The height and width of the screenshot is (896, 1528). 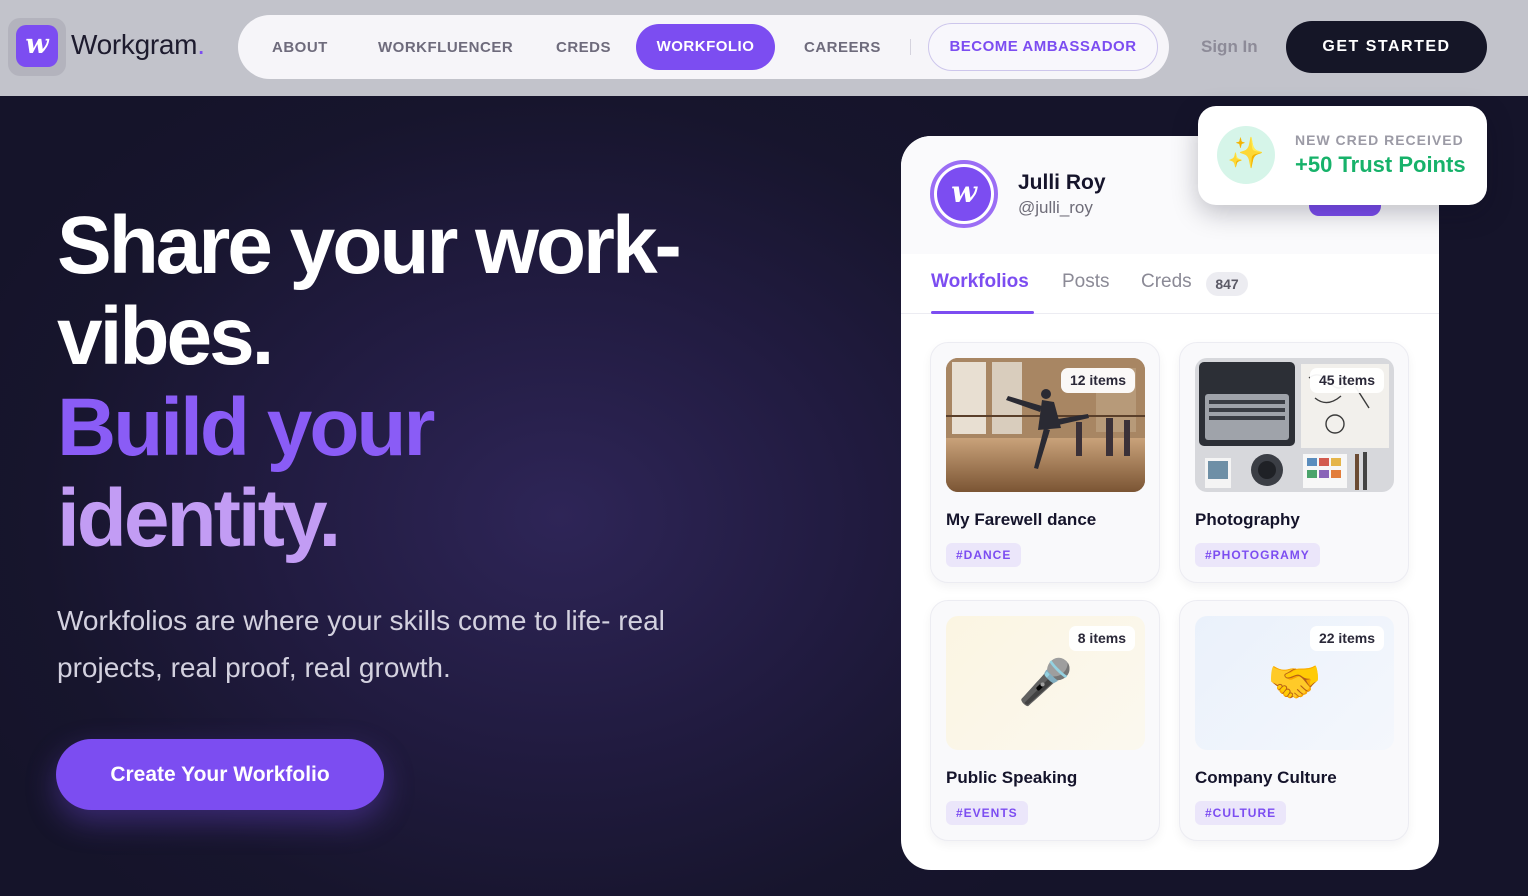 I want to click on trust-points-value: +50 Trust Points, so click(x=1380, y=164).